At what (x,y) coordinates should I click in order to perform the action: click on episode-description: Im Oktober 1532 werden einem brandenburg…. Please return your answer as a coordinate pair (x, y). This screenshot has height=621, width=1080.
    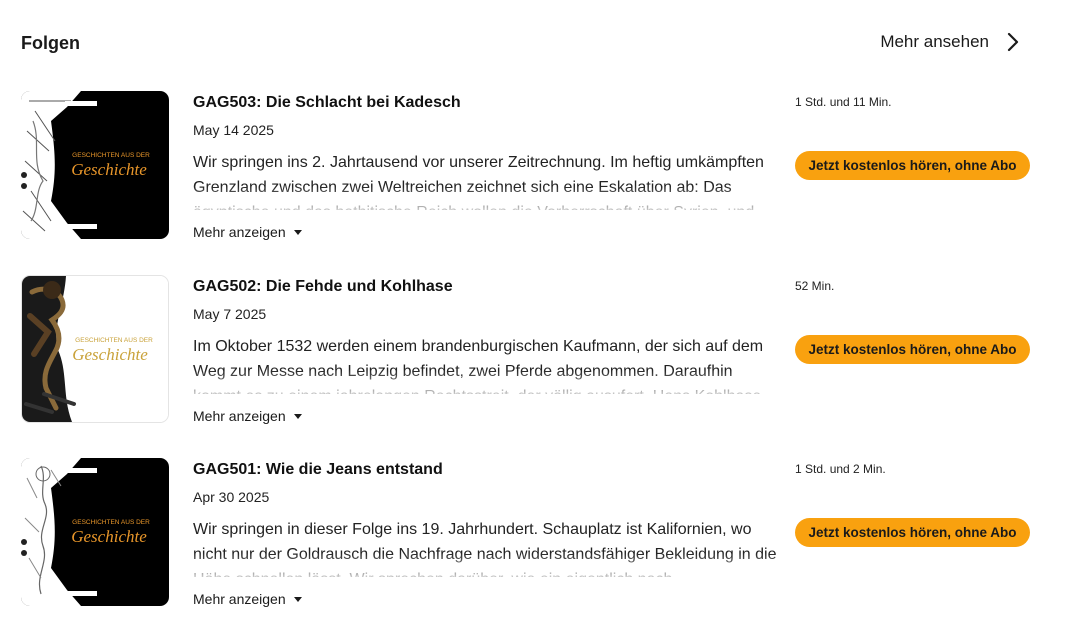
    Looking at the image, I should click on (478, 366).